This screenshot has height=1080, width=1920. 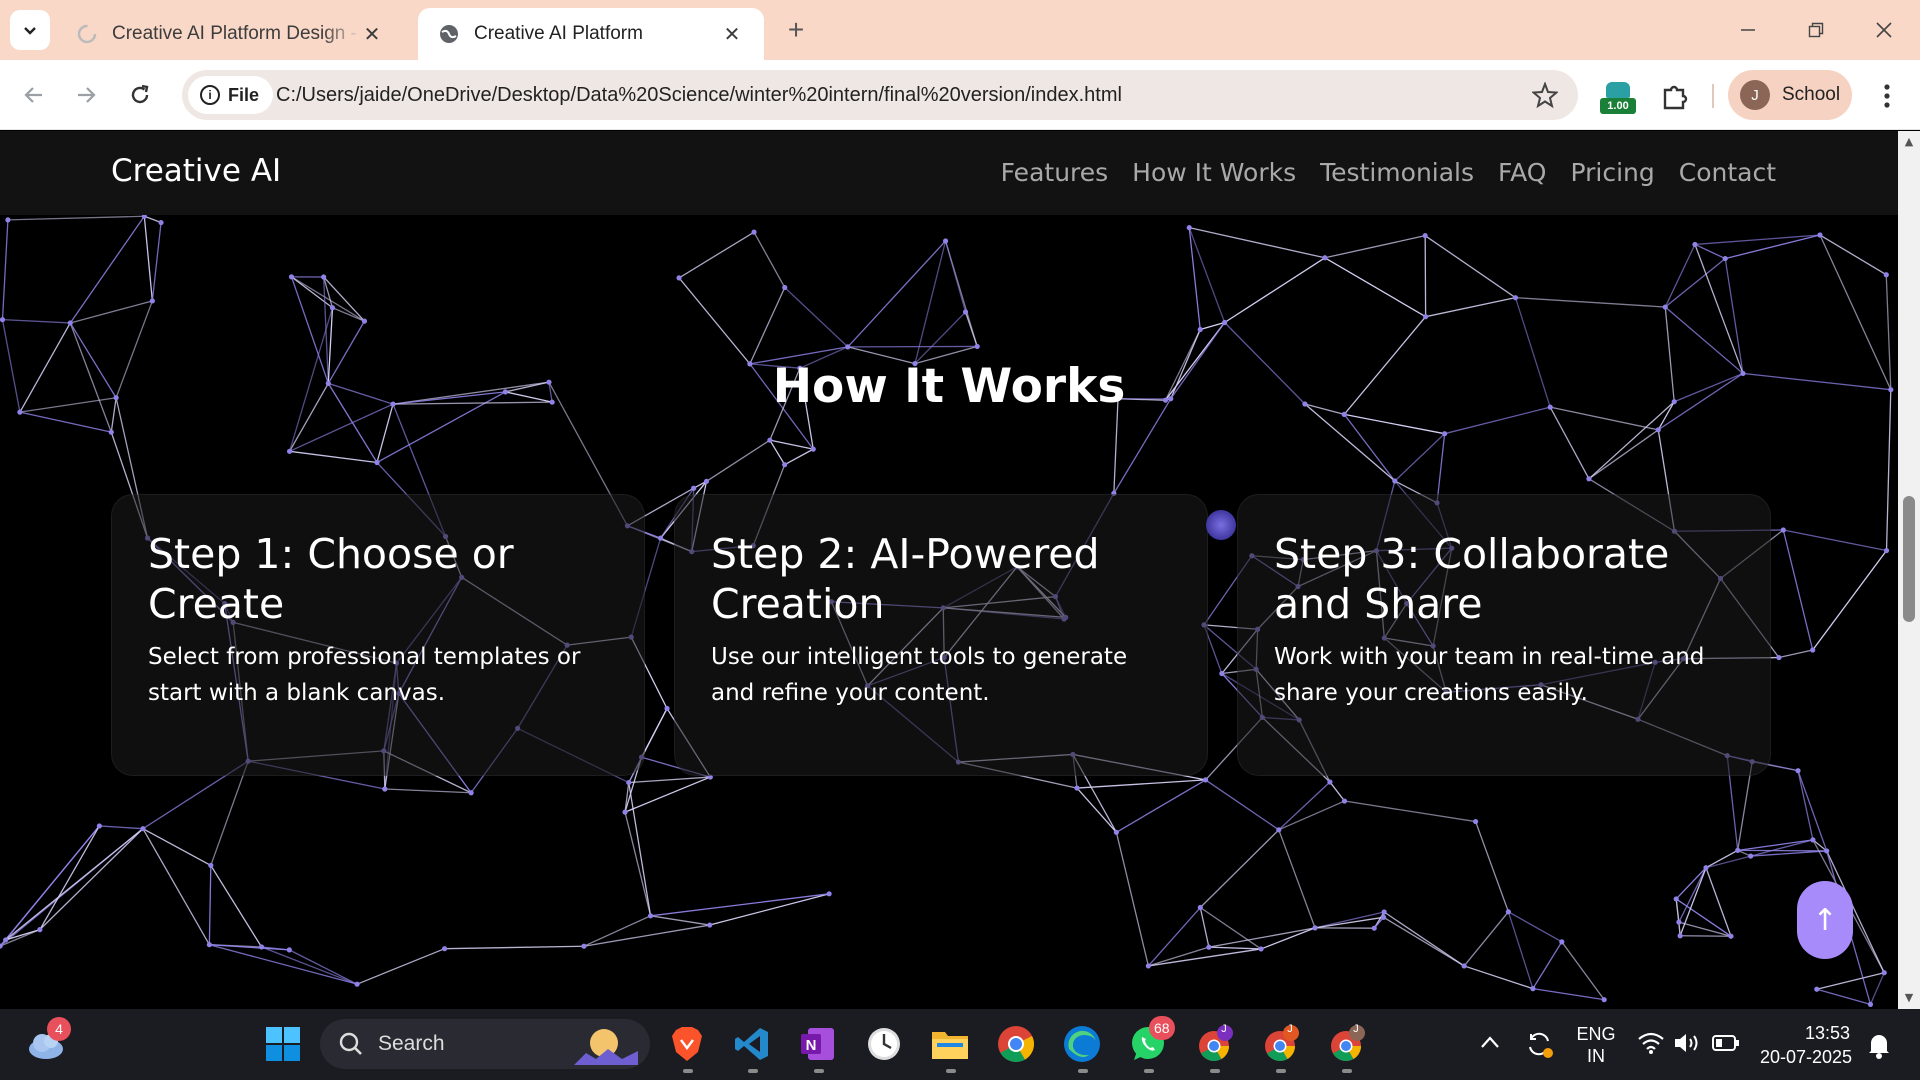 What do you see at coordinates (1726, 1043) in the screenshot?
I see `battery-icon` at bounding box center [1726, 1043].